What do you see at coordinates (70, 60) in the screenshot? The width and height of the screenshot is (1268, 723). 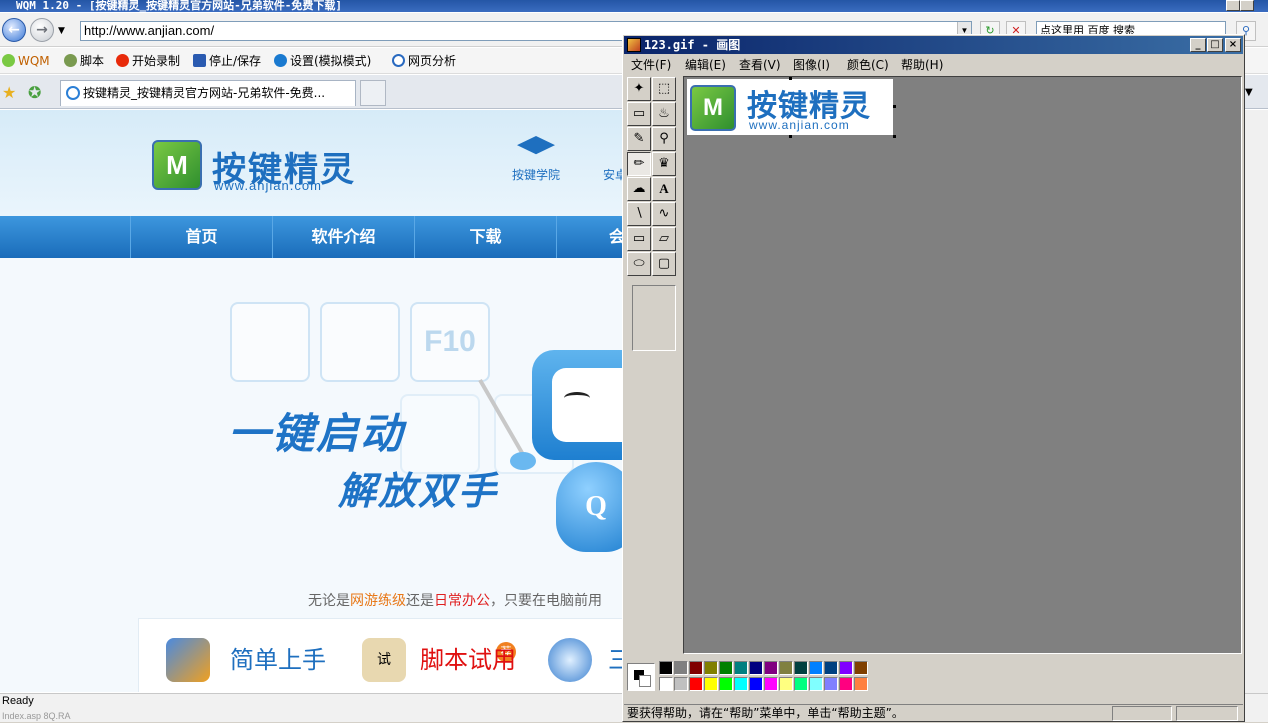 I see `script-icon` at bounding box center [70, 60].